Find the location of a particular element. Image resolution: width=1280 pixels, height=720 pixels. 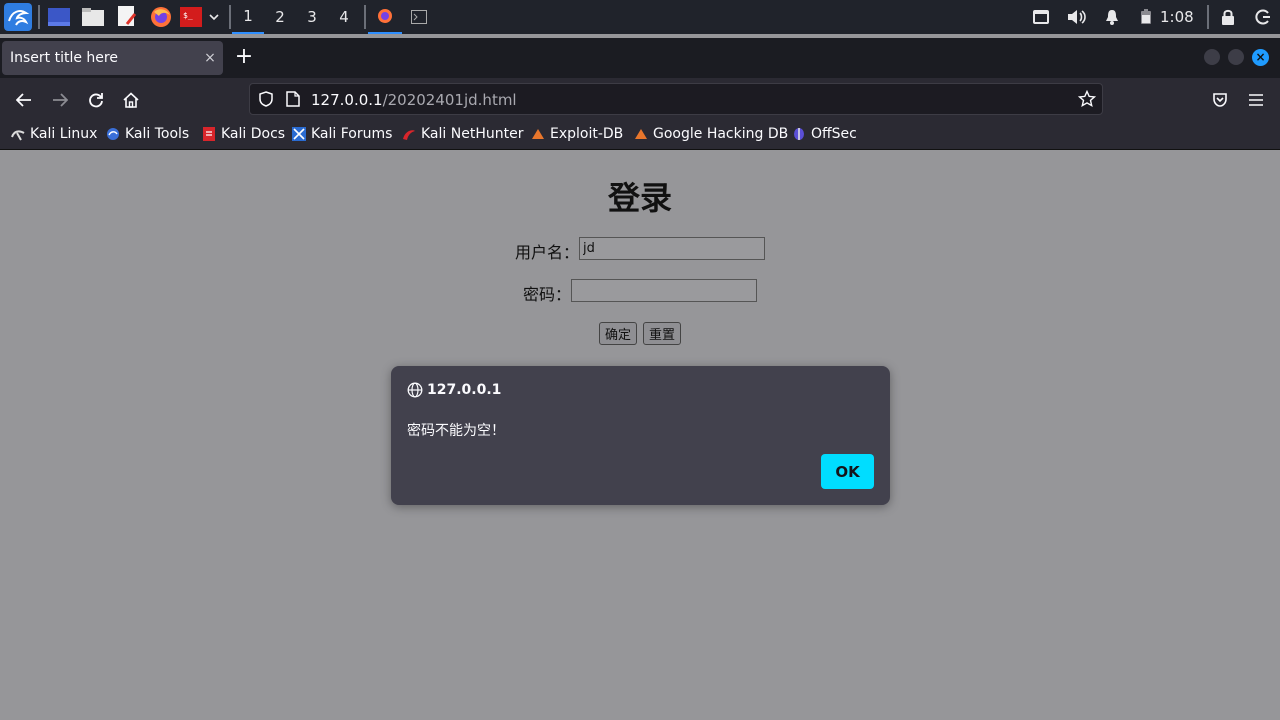

kali-dragon-icon is located at coordinates (18, 134).